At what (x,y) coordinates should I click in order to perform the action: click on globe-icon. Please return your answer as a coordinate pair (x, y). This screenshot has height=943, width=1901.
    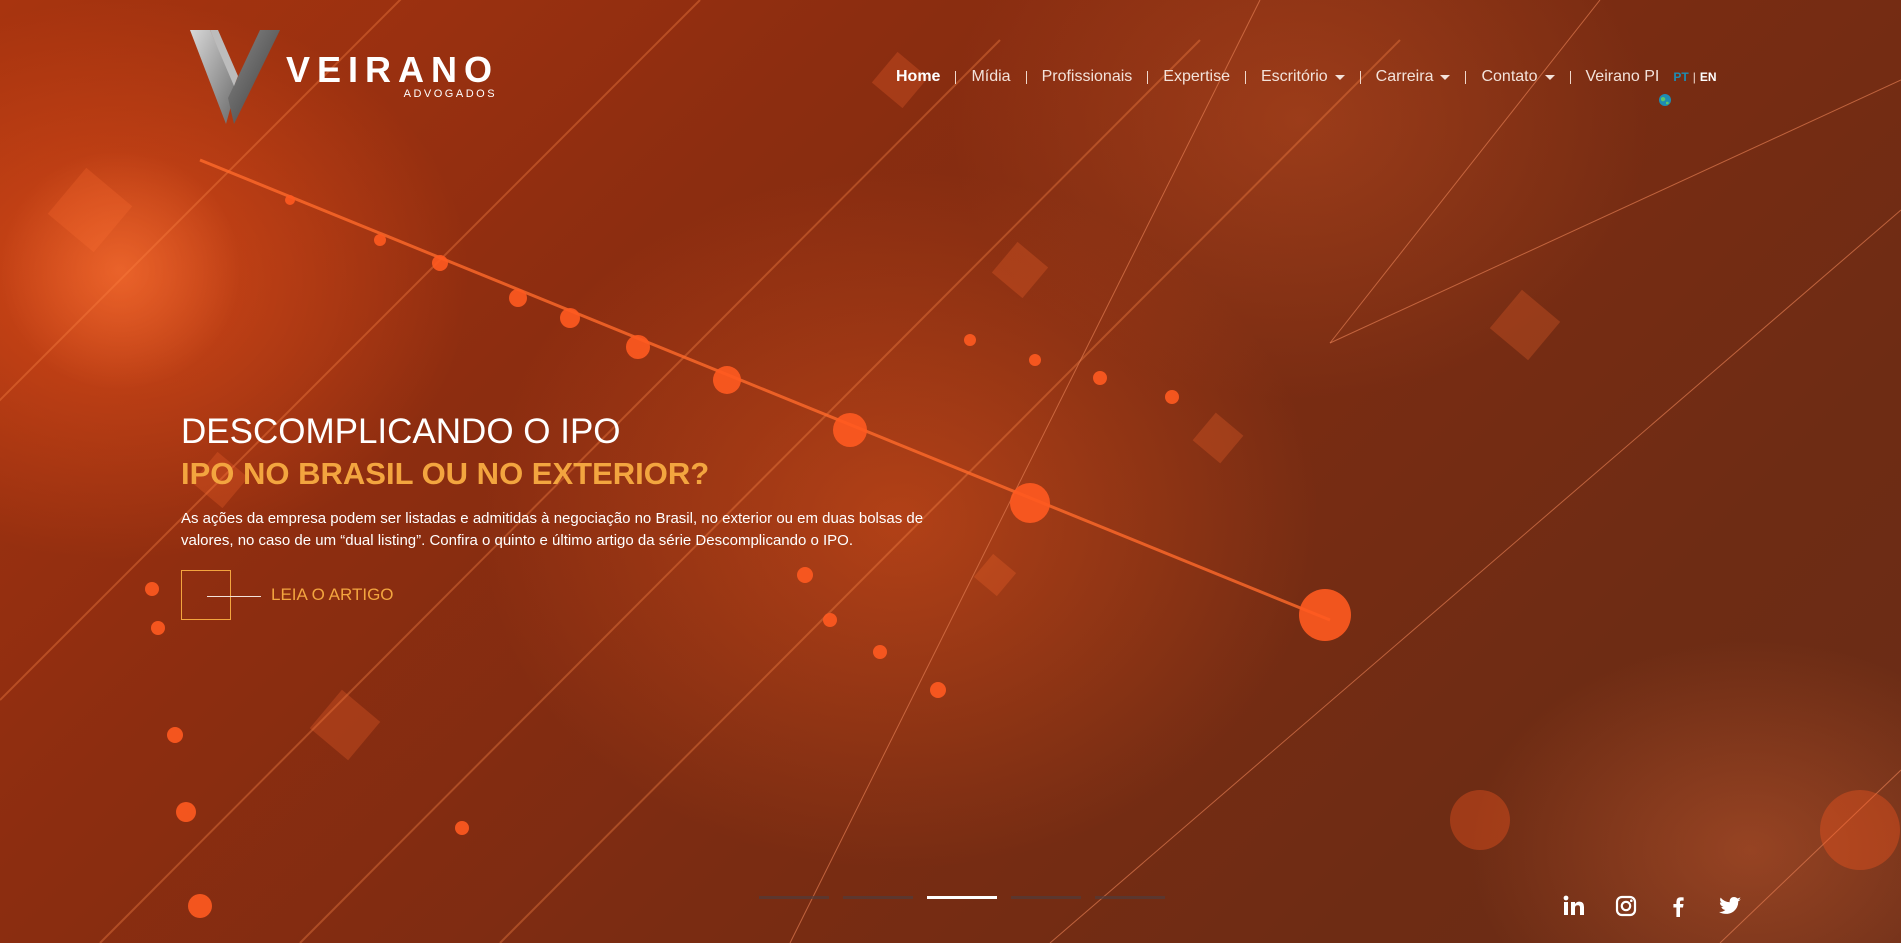
    Looking at the image, I should click on (1665, 100).